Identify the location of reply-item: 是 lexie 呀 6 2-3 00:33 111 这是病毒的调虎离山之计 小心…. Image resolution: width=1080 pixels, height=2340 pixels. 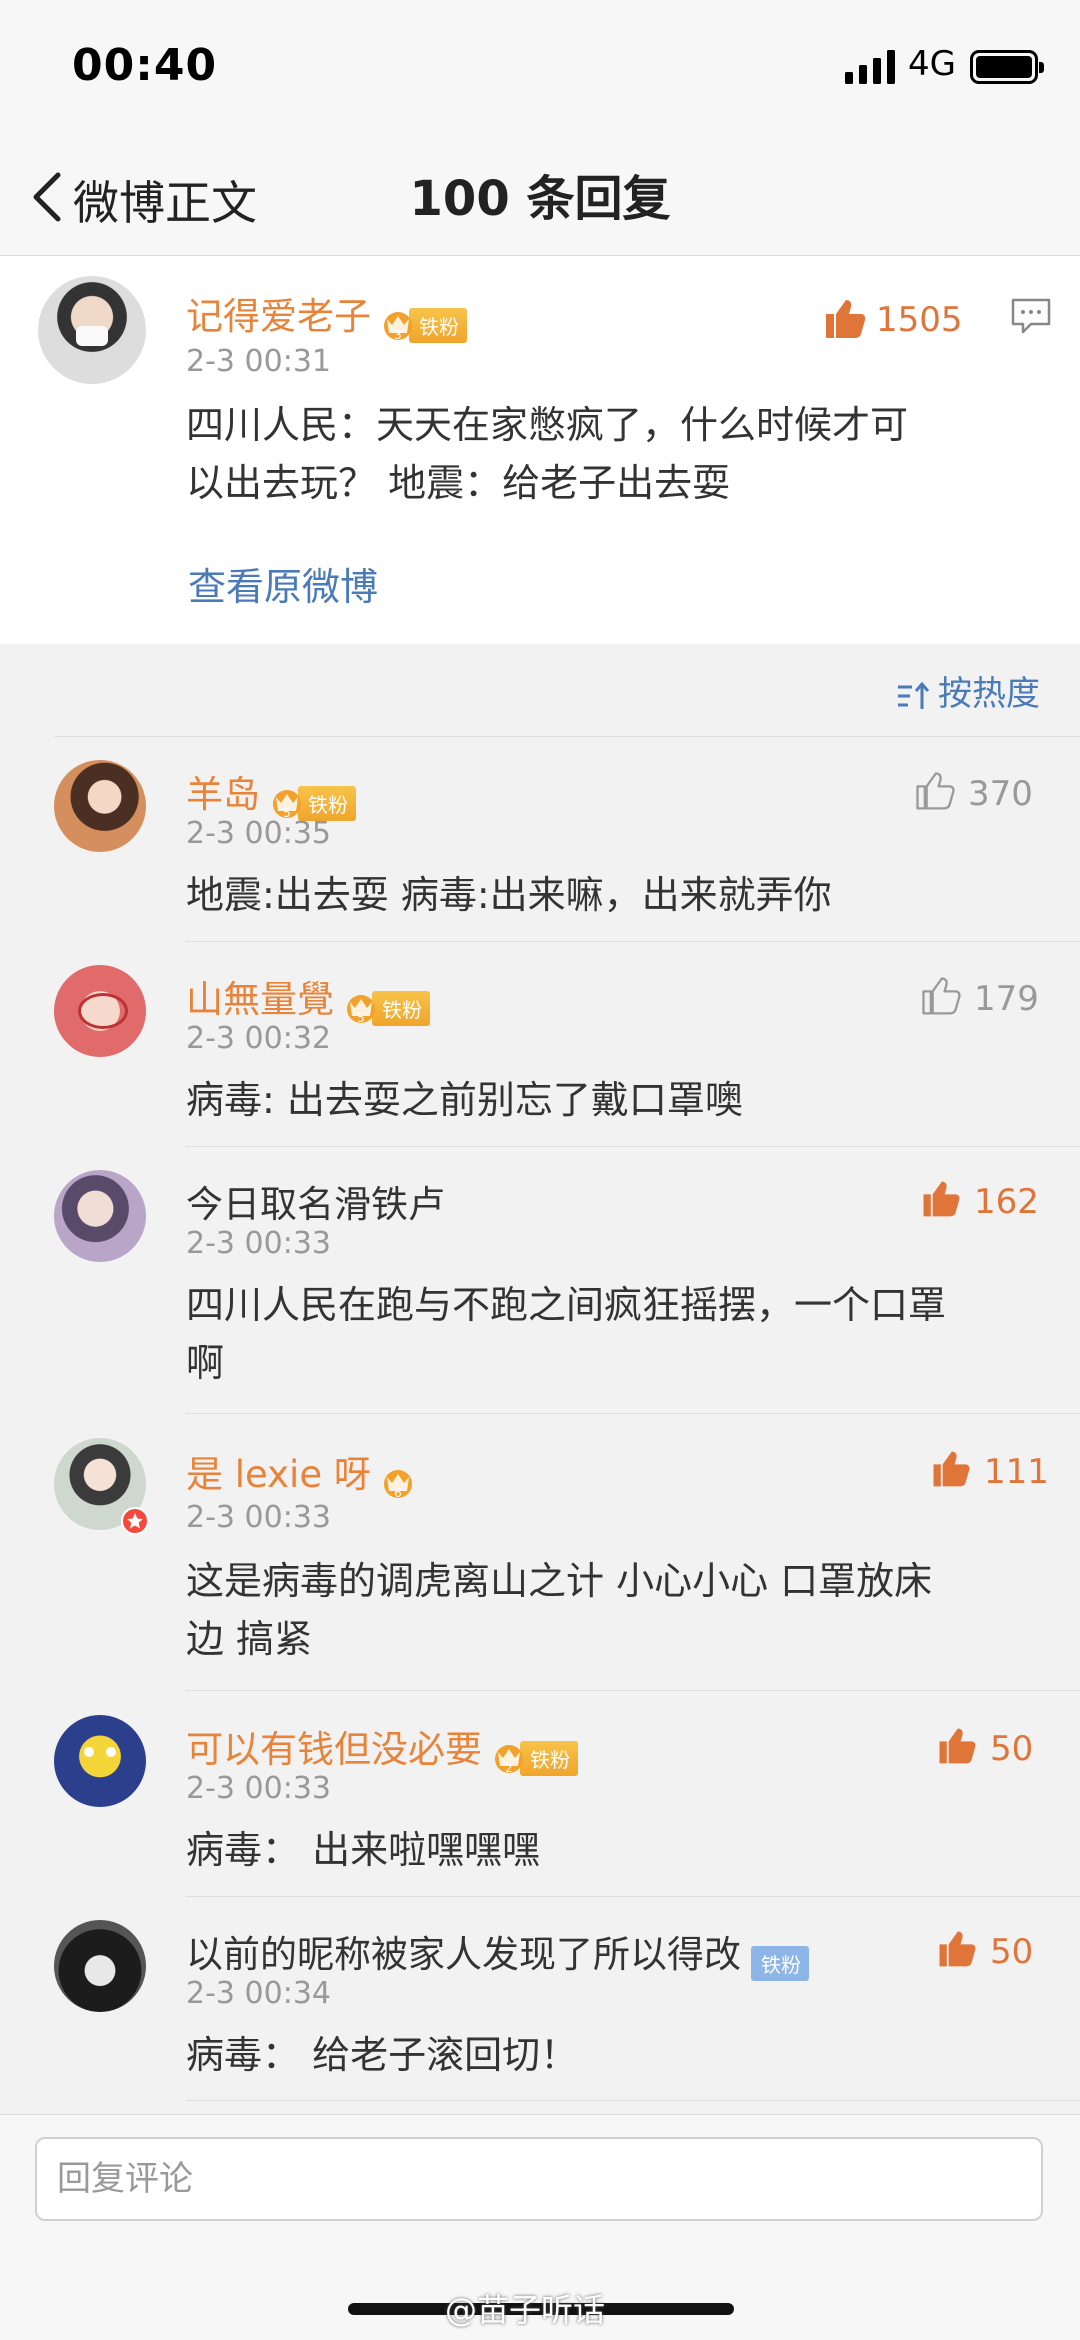
(540, 1553).